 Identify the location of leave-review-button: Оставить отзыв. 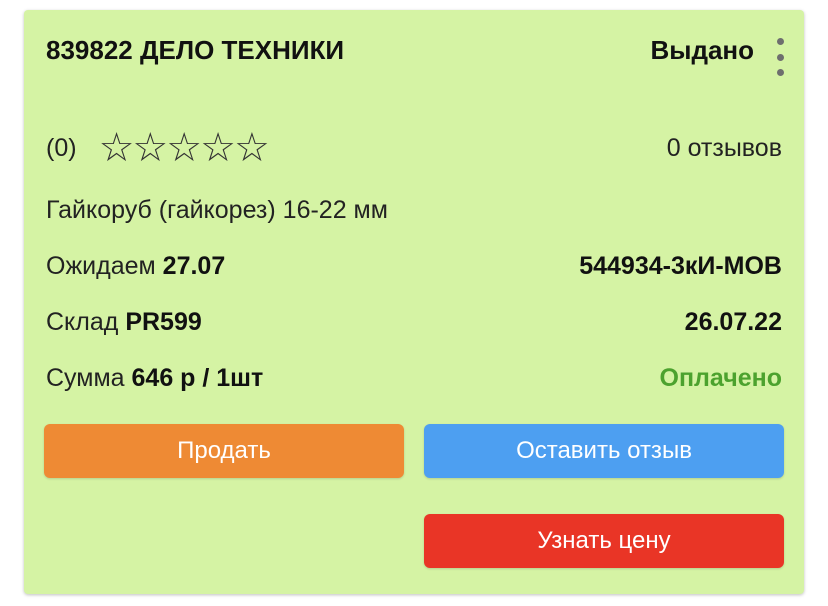
(604, 451).